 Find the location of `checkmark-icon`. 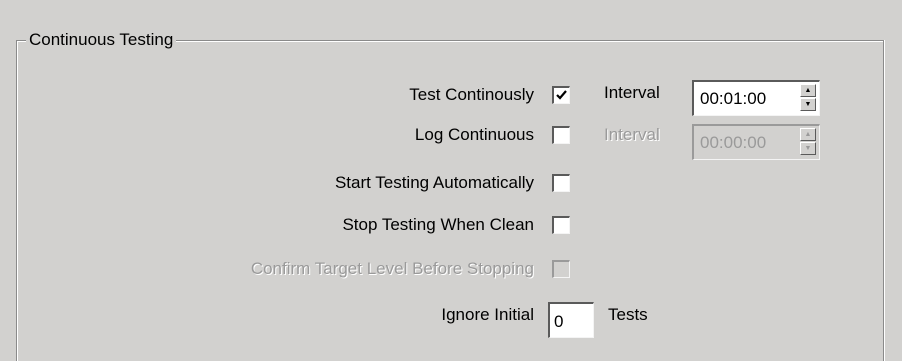

checkmark-icon is located at coordinates (561, 95).